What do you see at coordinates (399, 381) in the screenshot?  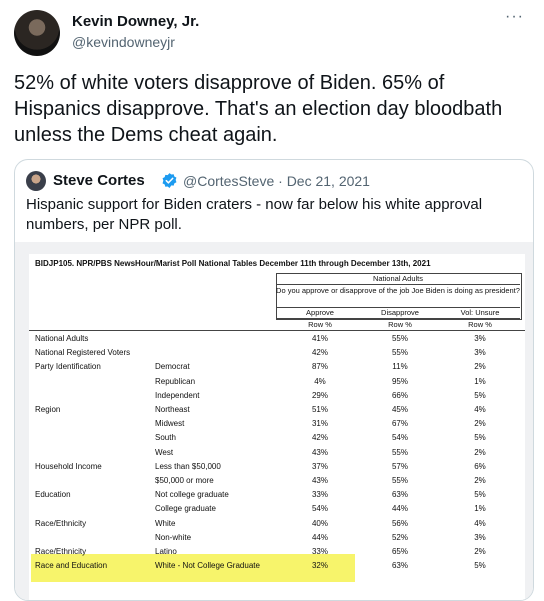 I see `disapprove-value: 95%` at bounding box center [399, 381].